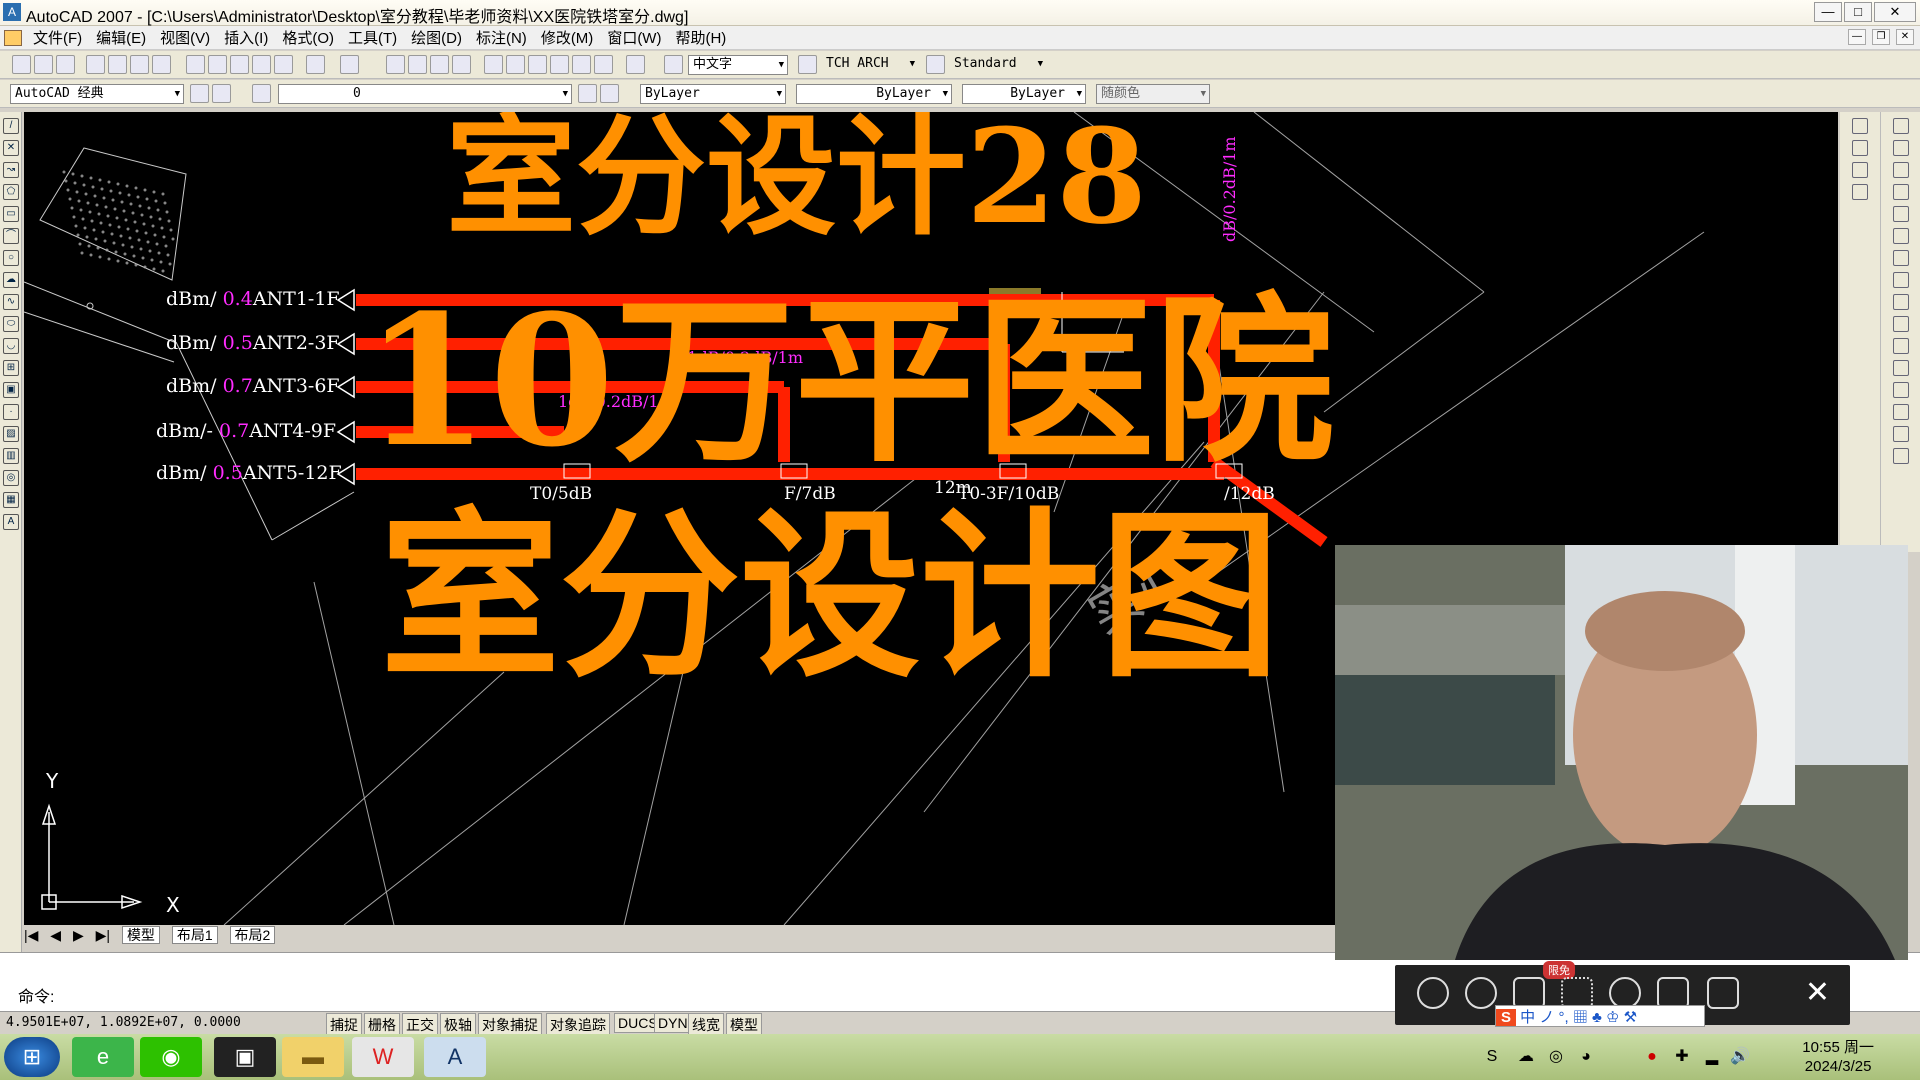 Image resolution: width=1920 pixels, height=1080 pixels. I want to click on sogou-tray-icon: S, so click(1492, 1057).